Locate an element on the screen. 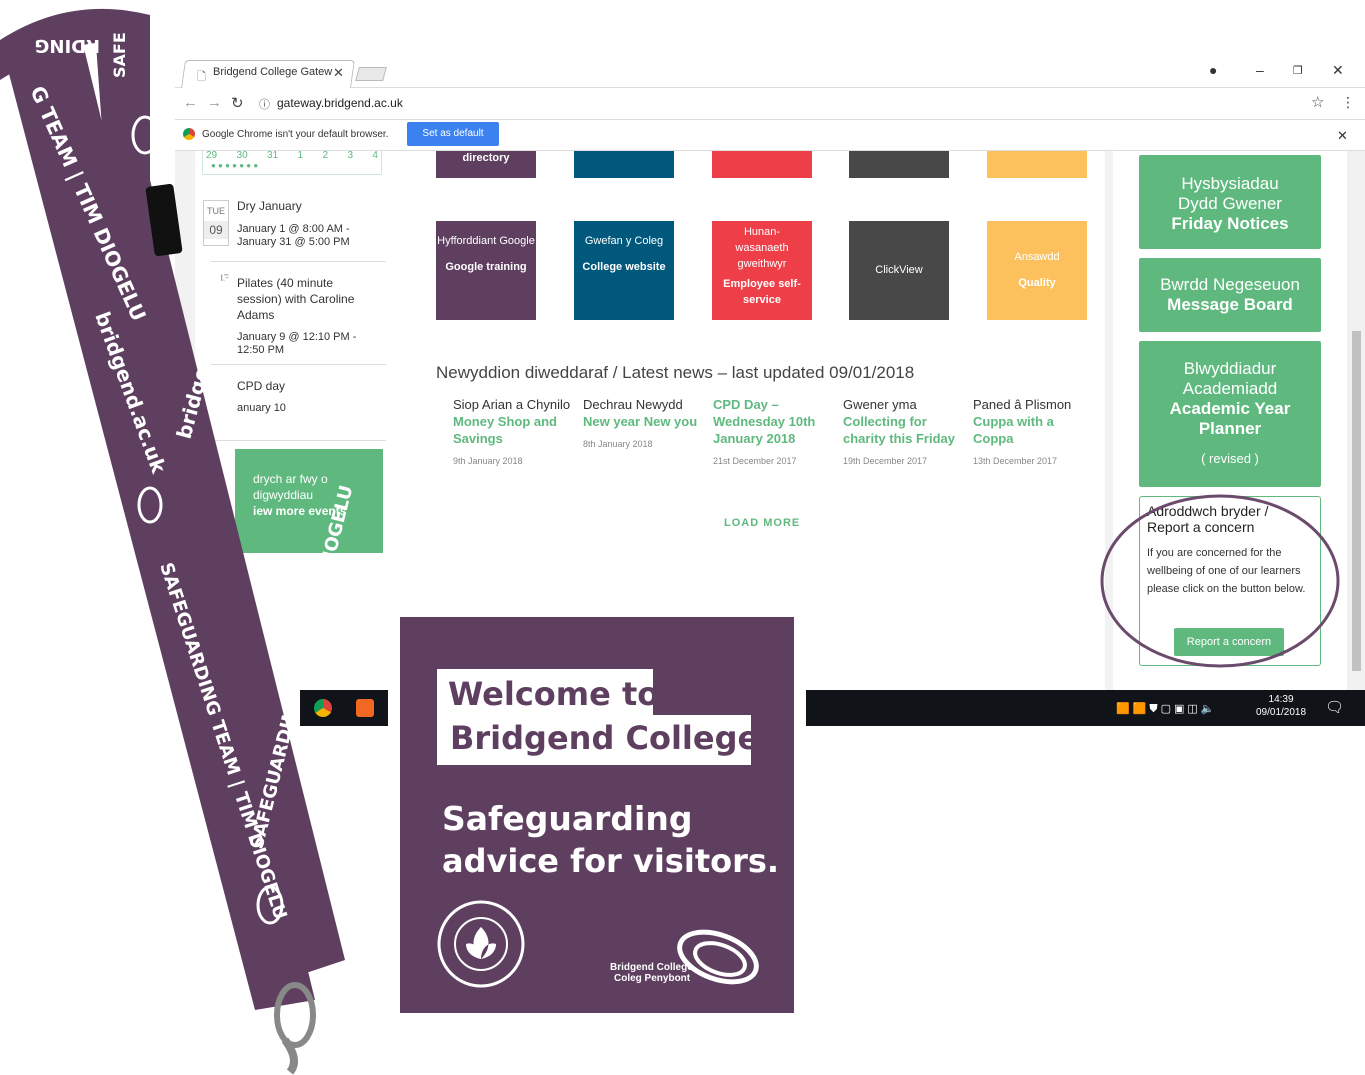 The width and height of the screenshot is (1365, 1075). tile-welsh: Hunan-wasanaeth gweithwyr is located at coordinates (762, 248).